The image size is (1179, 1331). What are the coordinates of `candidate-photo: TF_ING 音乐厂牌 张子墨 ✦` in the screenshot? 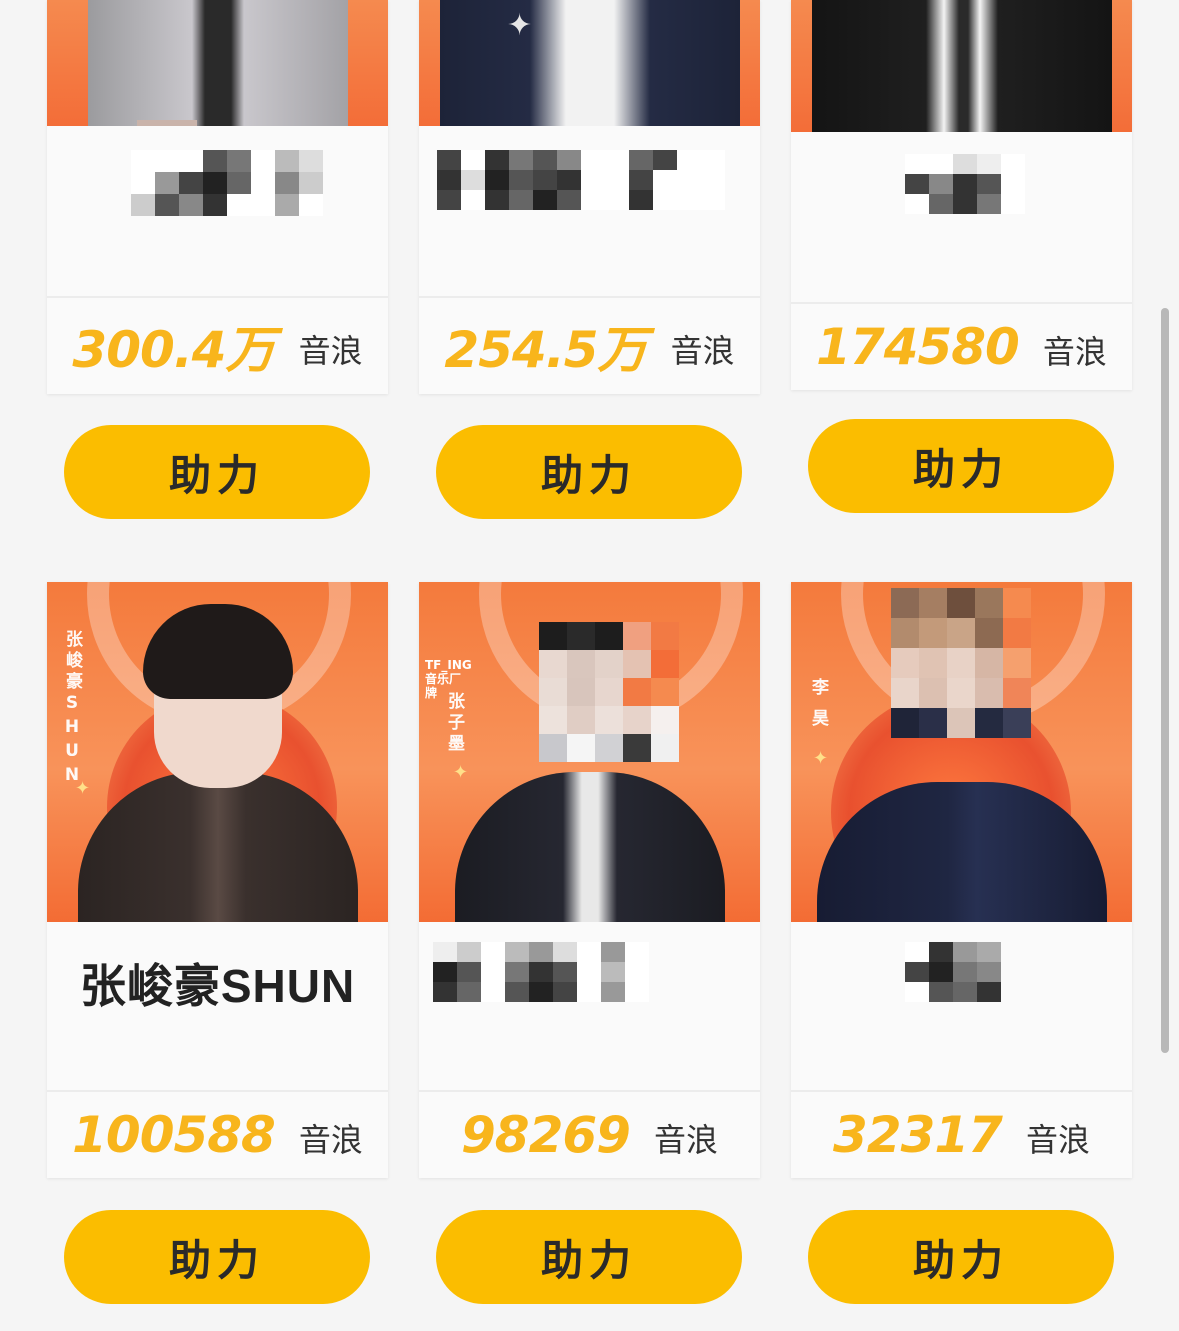 It's located at (589, 752).